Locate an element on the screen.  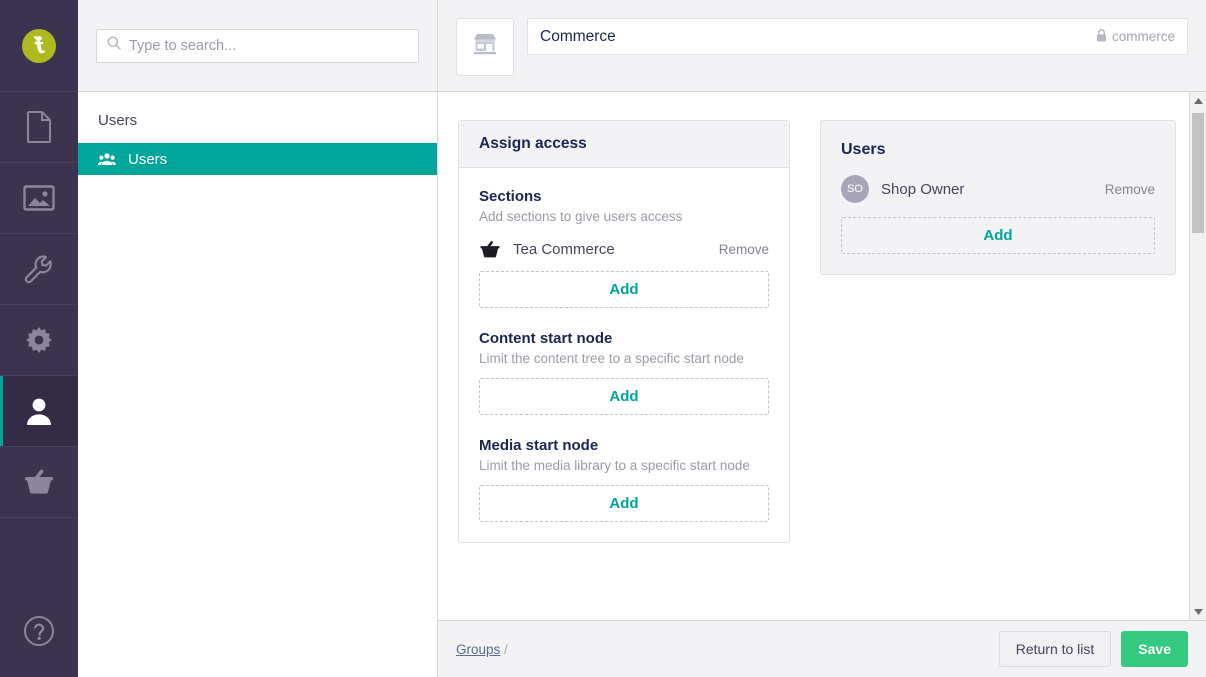
lock-icon is located at coordinates (1101, 36).